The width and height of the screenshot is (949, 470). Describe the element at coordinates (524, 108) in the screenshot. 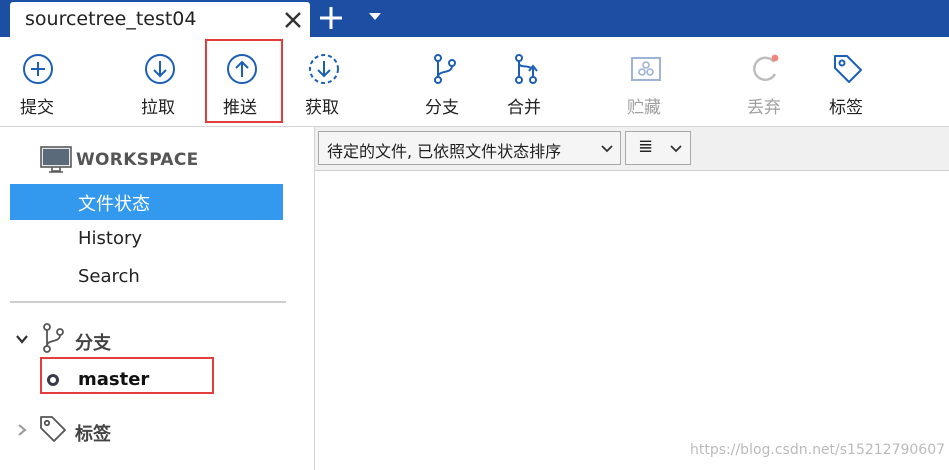

I see `merge-label: 合并` at that location.